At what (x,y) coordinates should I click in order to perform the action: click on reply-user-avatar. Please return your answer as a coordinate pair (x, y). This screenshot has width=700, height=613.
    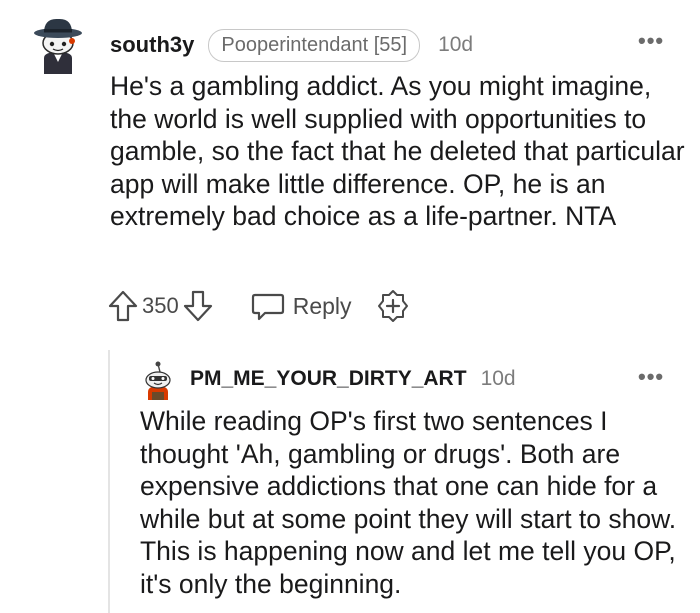
    Looking at the image, I should click on (158, 380).